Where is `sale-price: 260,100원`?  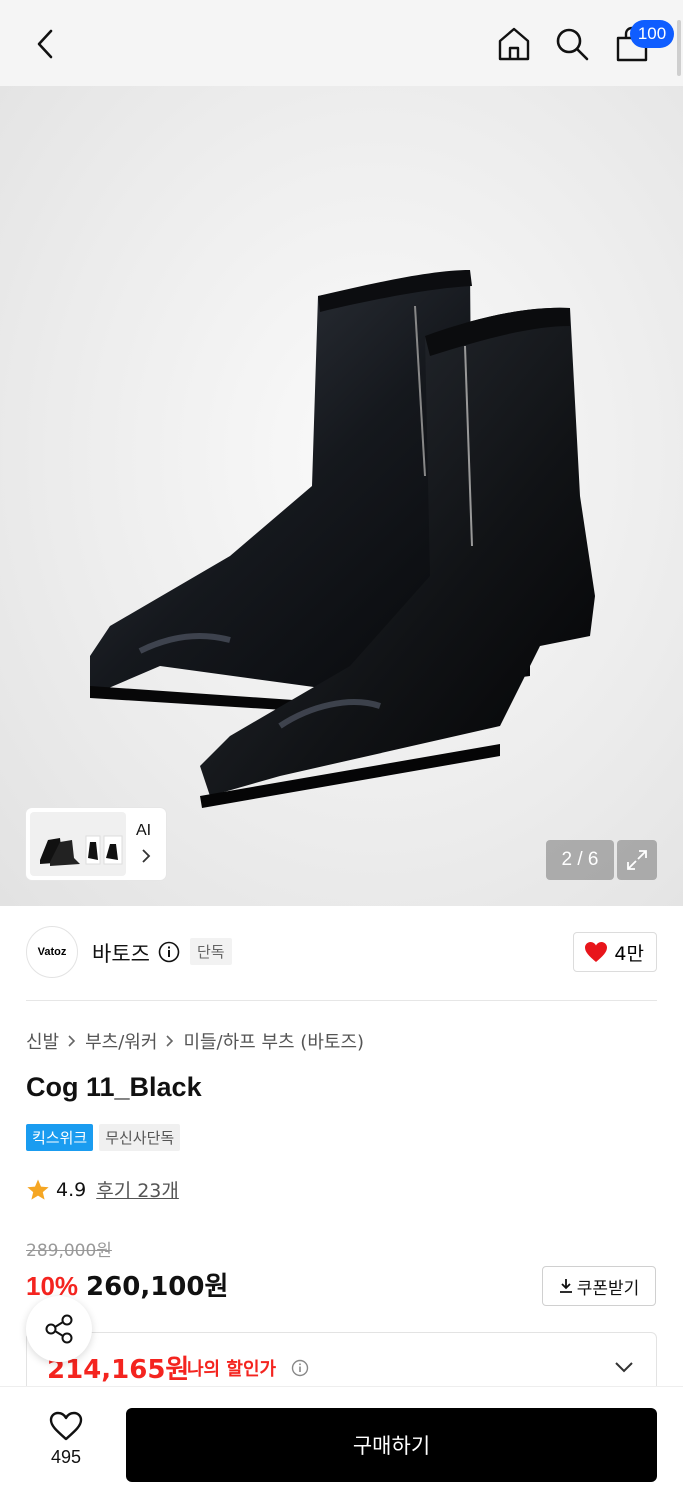 sale-price: 260,100원 is located at coordinates (157, 1287).